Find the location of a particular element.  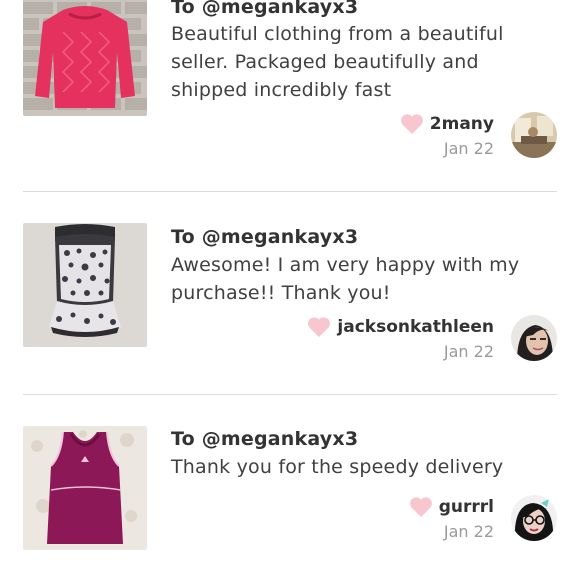

review-text: Thank you for the speedy delivery is located at coordinates (337, 467).